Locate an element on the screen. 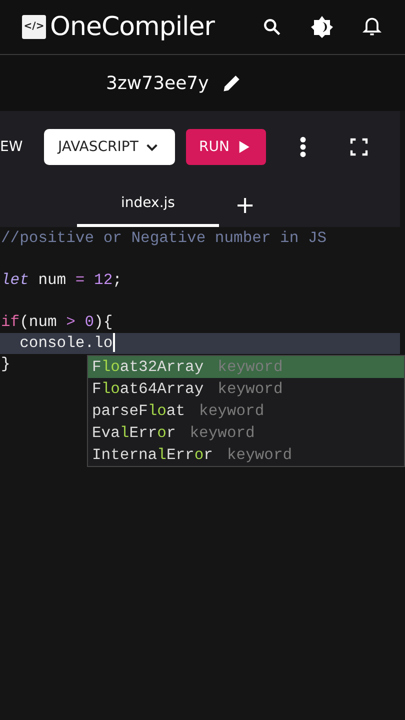 The image size is (405, 720). suggestion-item: Float64Array keyword is located at coordinates (246, 389).